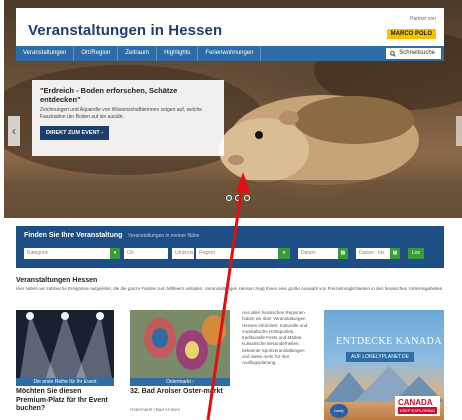 The width and height of the screenshot is (462, 420). Describe the element at coordinates (417, 410) in the screenshot. I see `canada-tagline: KEEP EXPLORING` at that location.